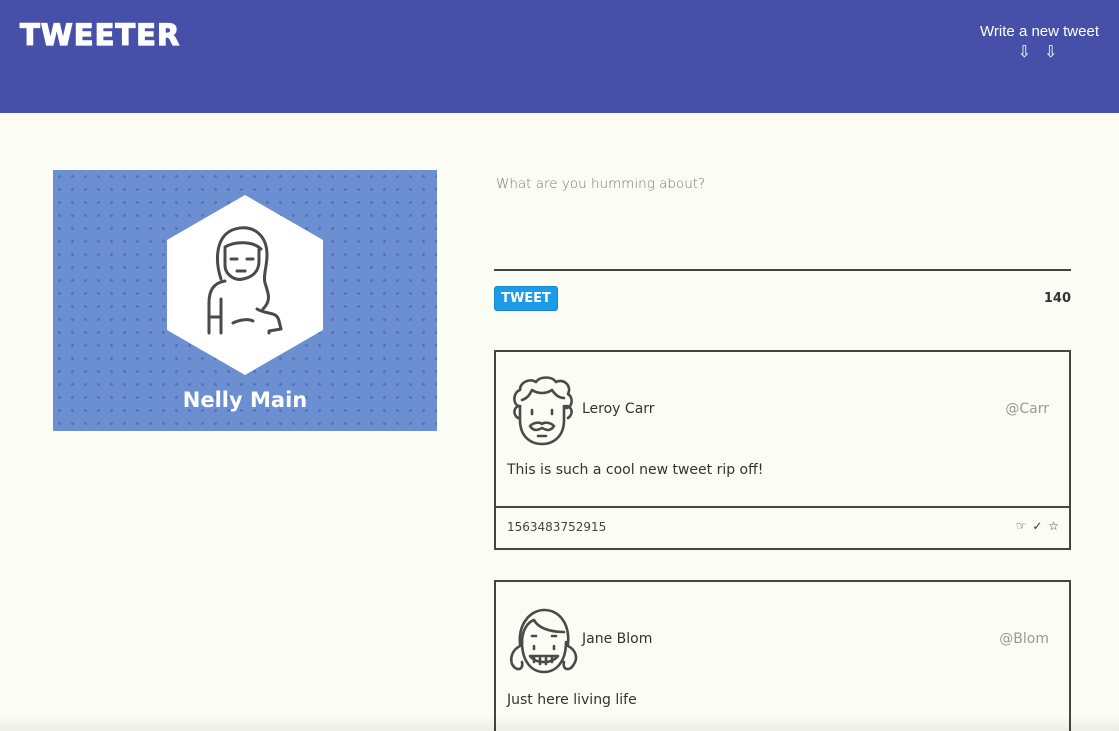  What do you see at coordinates (635, 470) in the screenshot?
I see `tweet-text: This is such a cool new tweet rip off!` at bounding box center [635, 470].